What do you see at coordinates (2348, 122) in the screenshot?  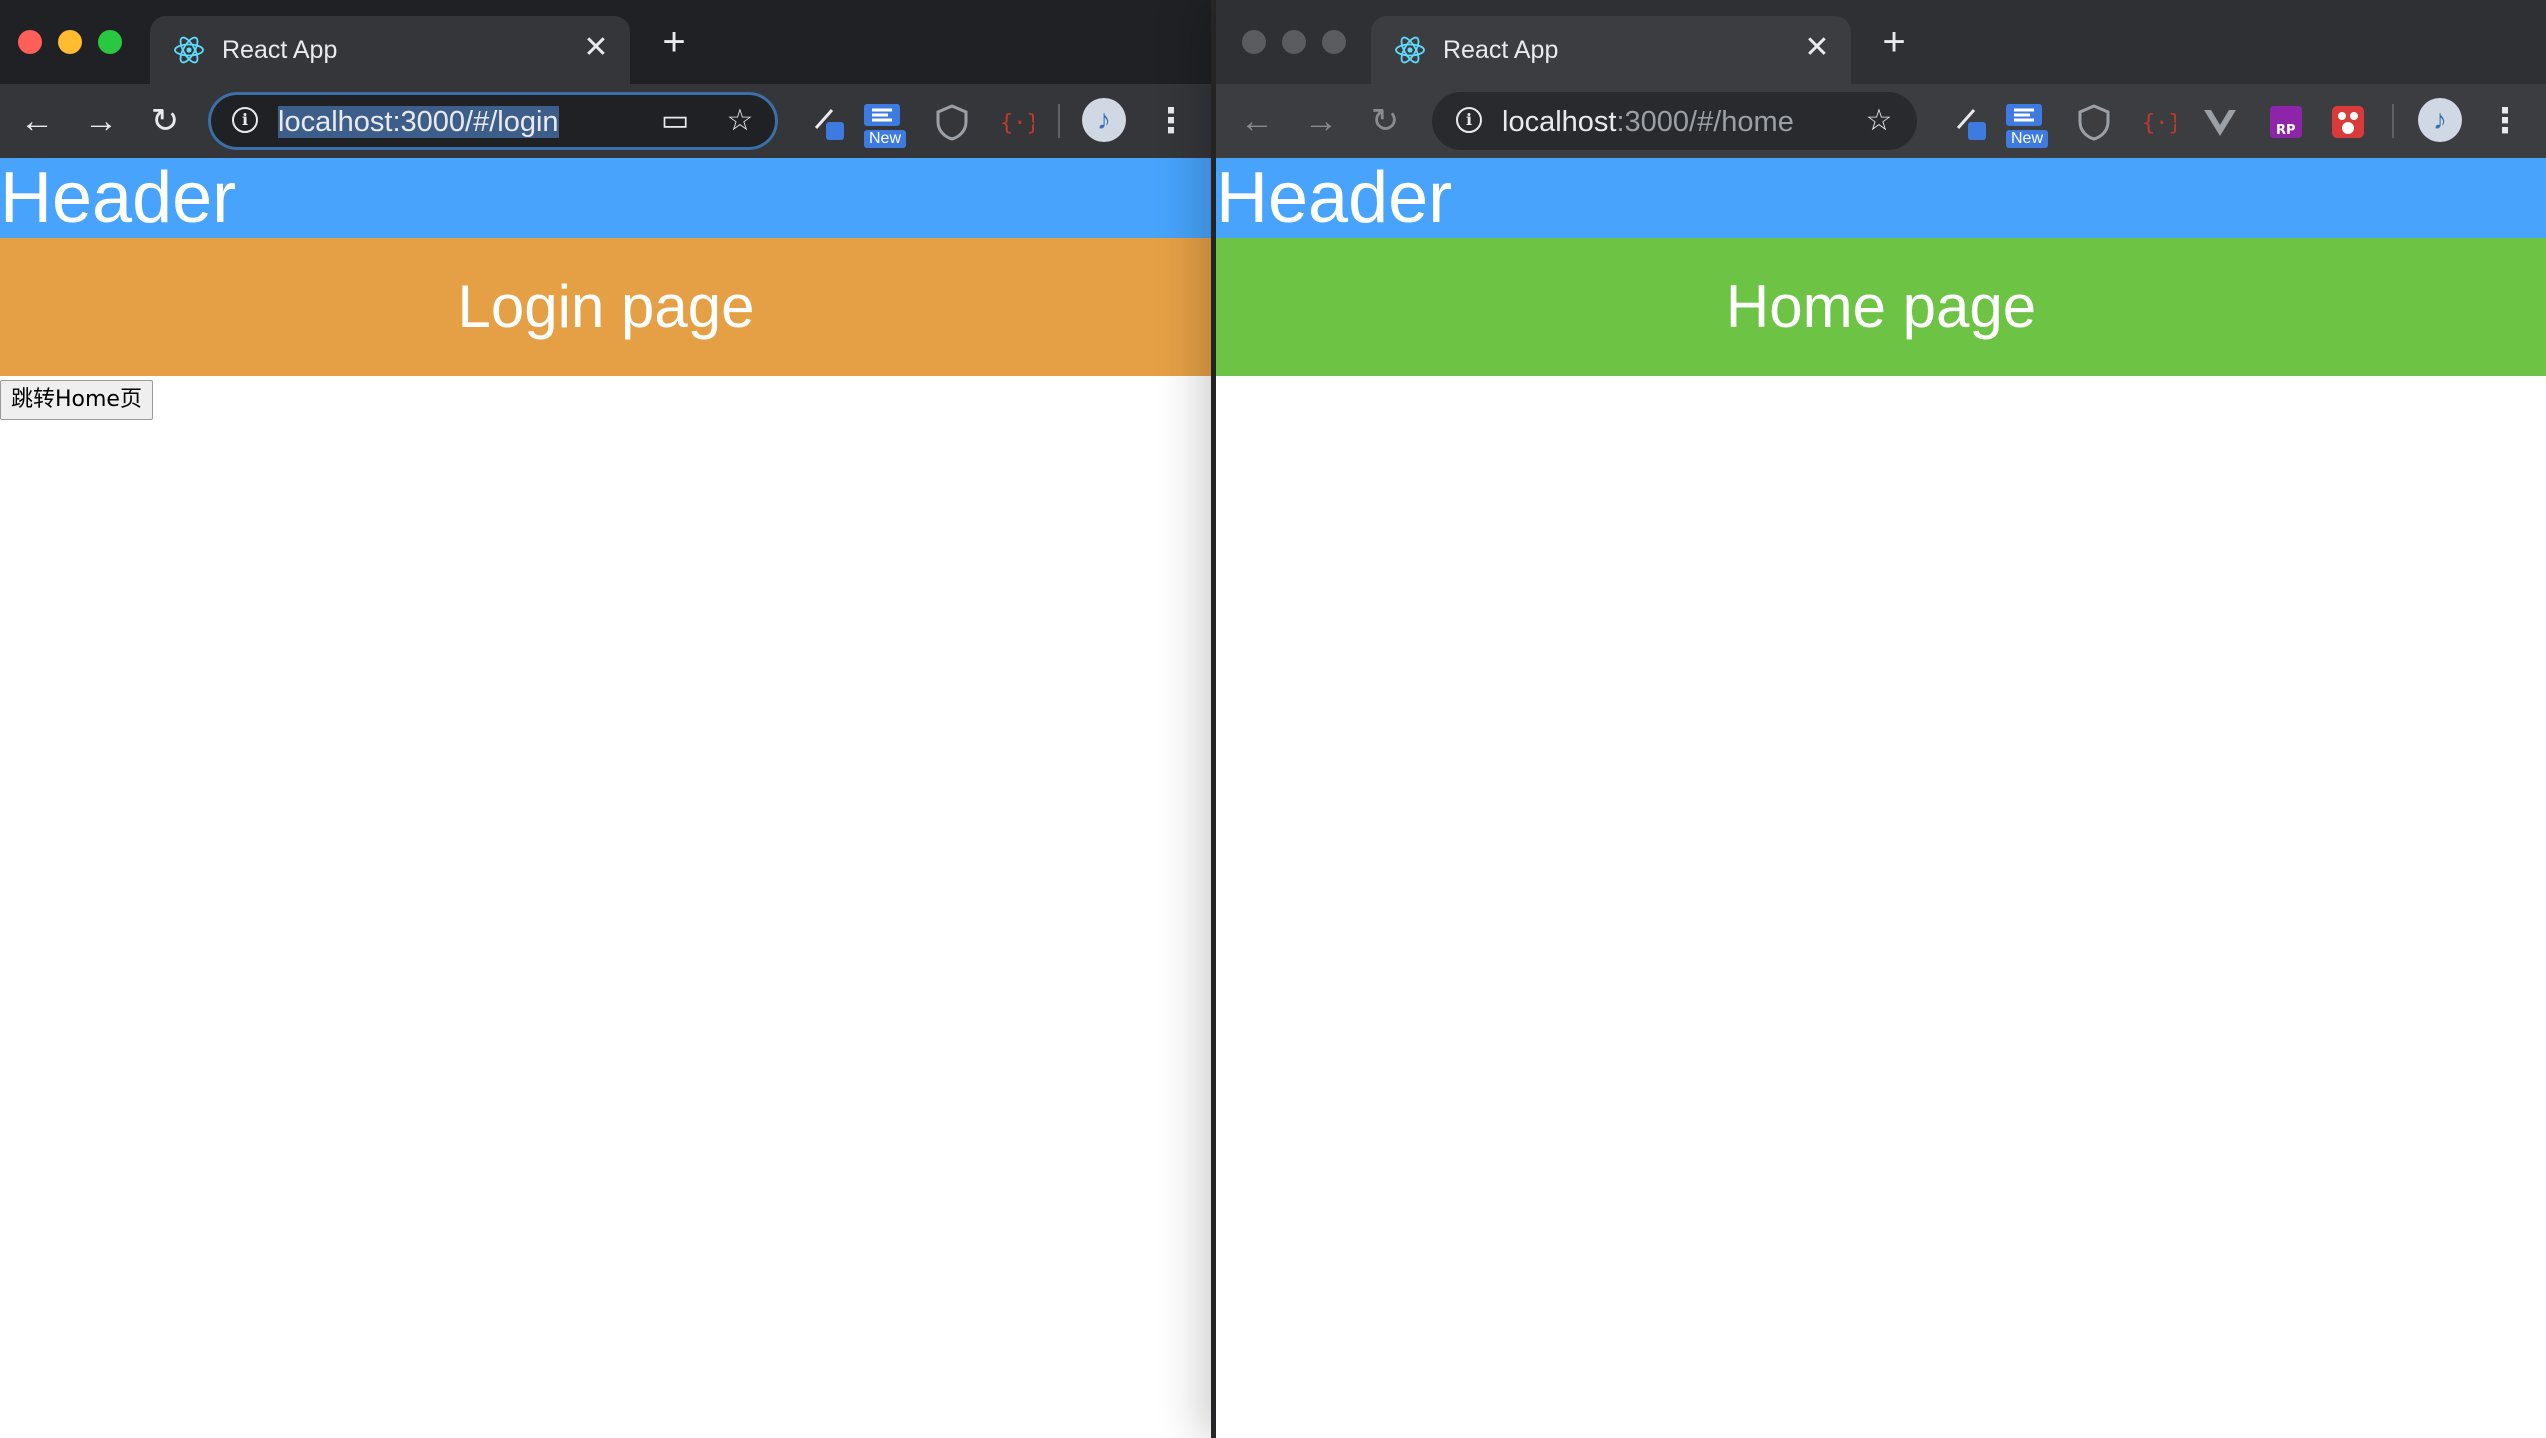 I see `paw-extension-icon` at bounding box center [2348, 122].